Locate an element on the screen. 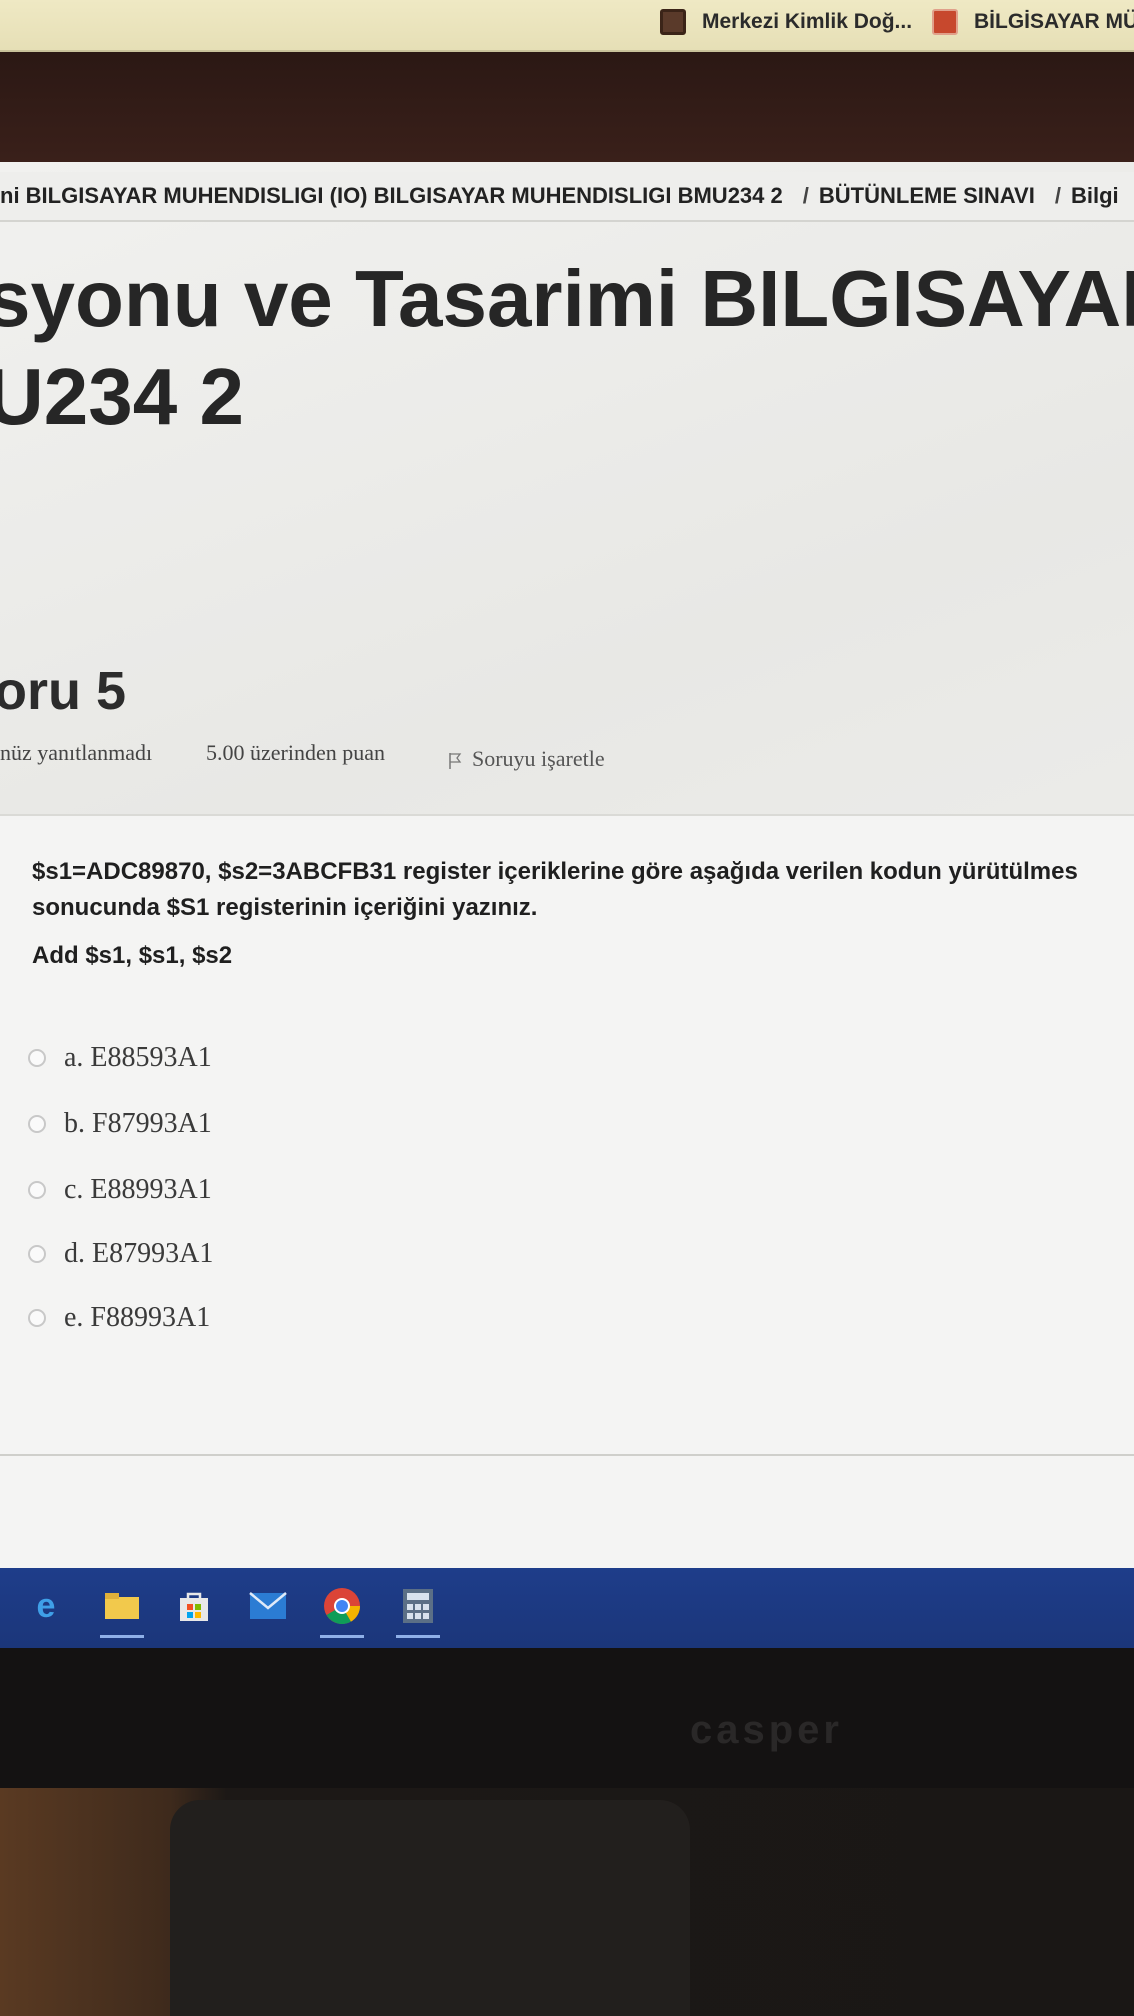 The width and height of the screenshot is (1134, 2016). question-heading: oru 5 is located at coordinates (63, 691).